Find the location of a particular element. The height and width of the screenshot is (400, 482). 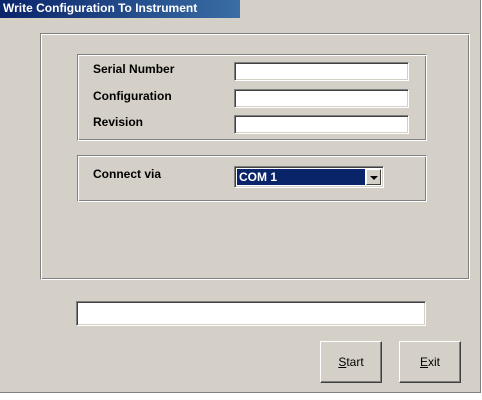

exit-label: xit is located at coordinates (434, 362).